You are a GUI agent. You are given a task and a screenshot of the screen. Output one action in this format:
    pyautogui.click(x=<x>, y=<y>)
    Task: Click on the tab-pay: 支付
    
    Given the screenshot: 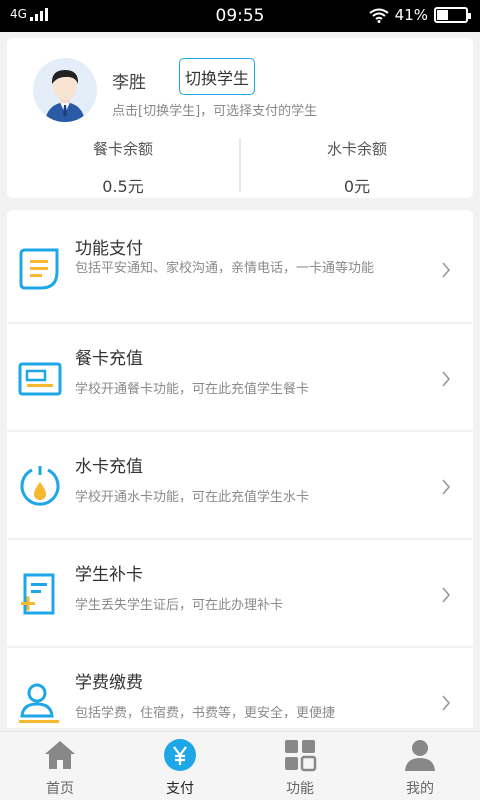 What is the action you would take?
    pyautogui.click(x=180, y=766)
    